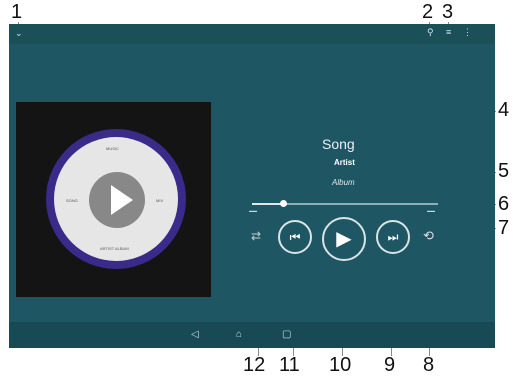 The height and width of the screenshot is (378, 514). What do you see at coordinates (344, 162) in the screenshot?
I see `artist-name: Artist` at bounding box center [344, 162].